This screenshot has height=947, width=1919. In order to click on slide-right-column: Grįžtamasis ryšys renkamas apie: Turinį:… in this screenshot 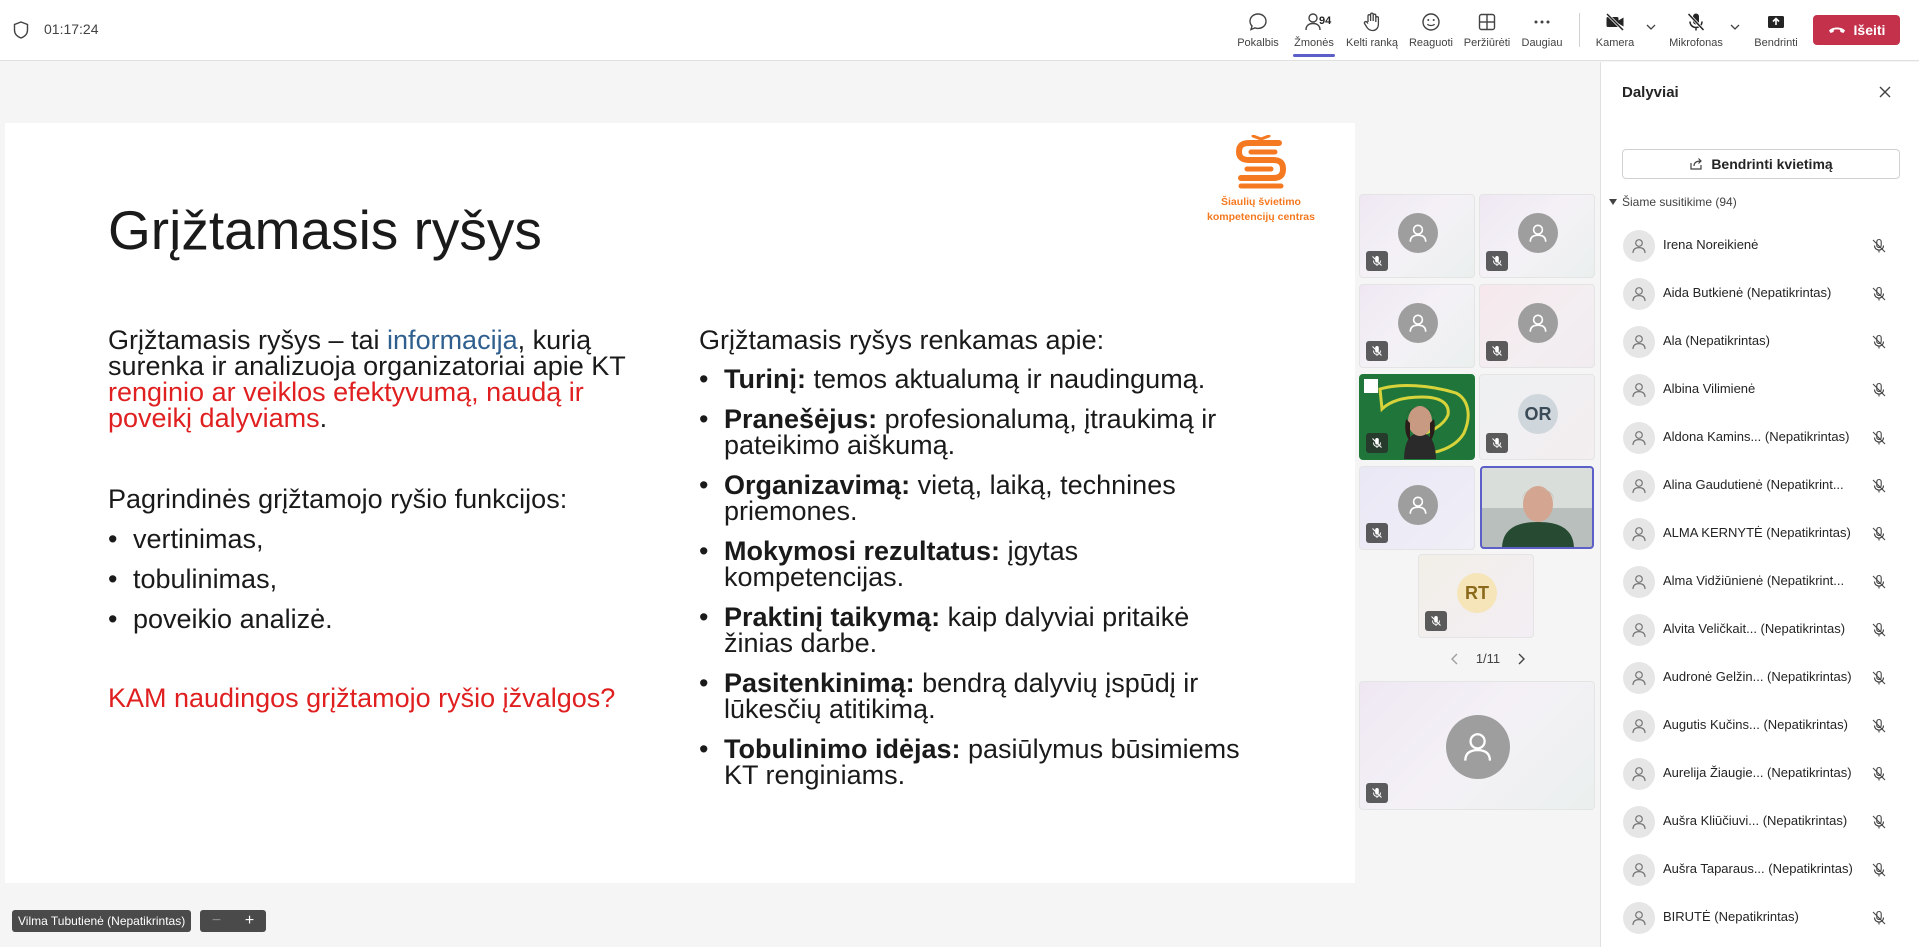, I will do `click(979, 564)`.